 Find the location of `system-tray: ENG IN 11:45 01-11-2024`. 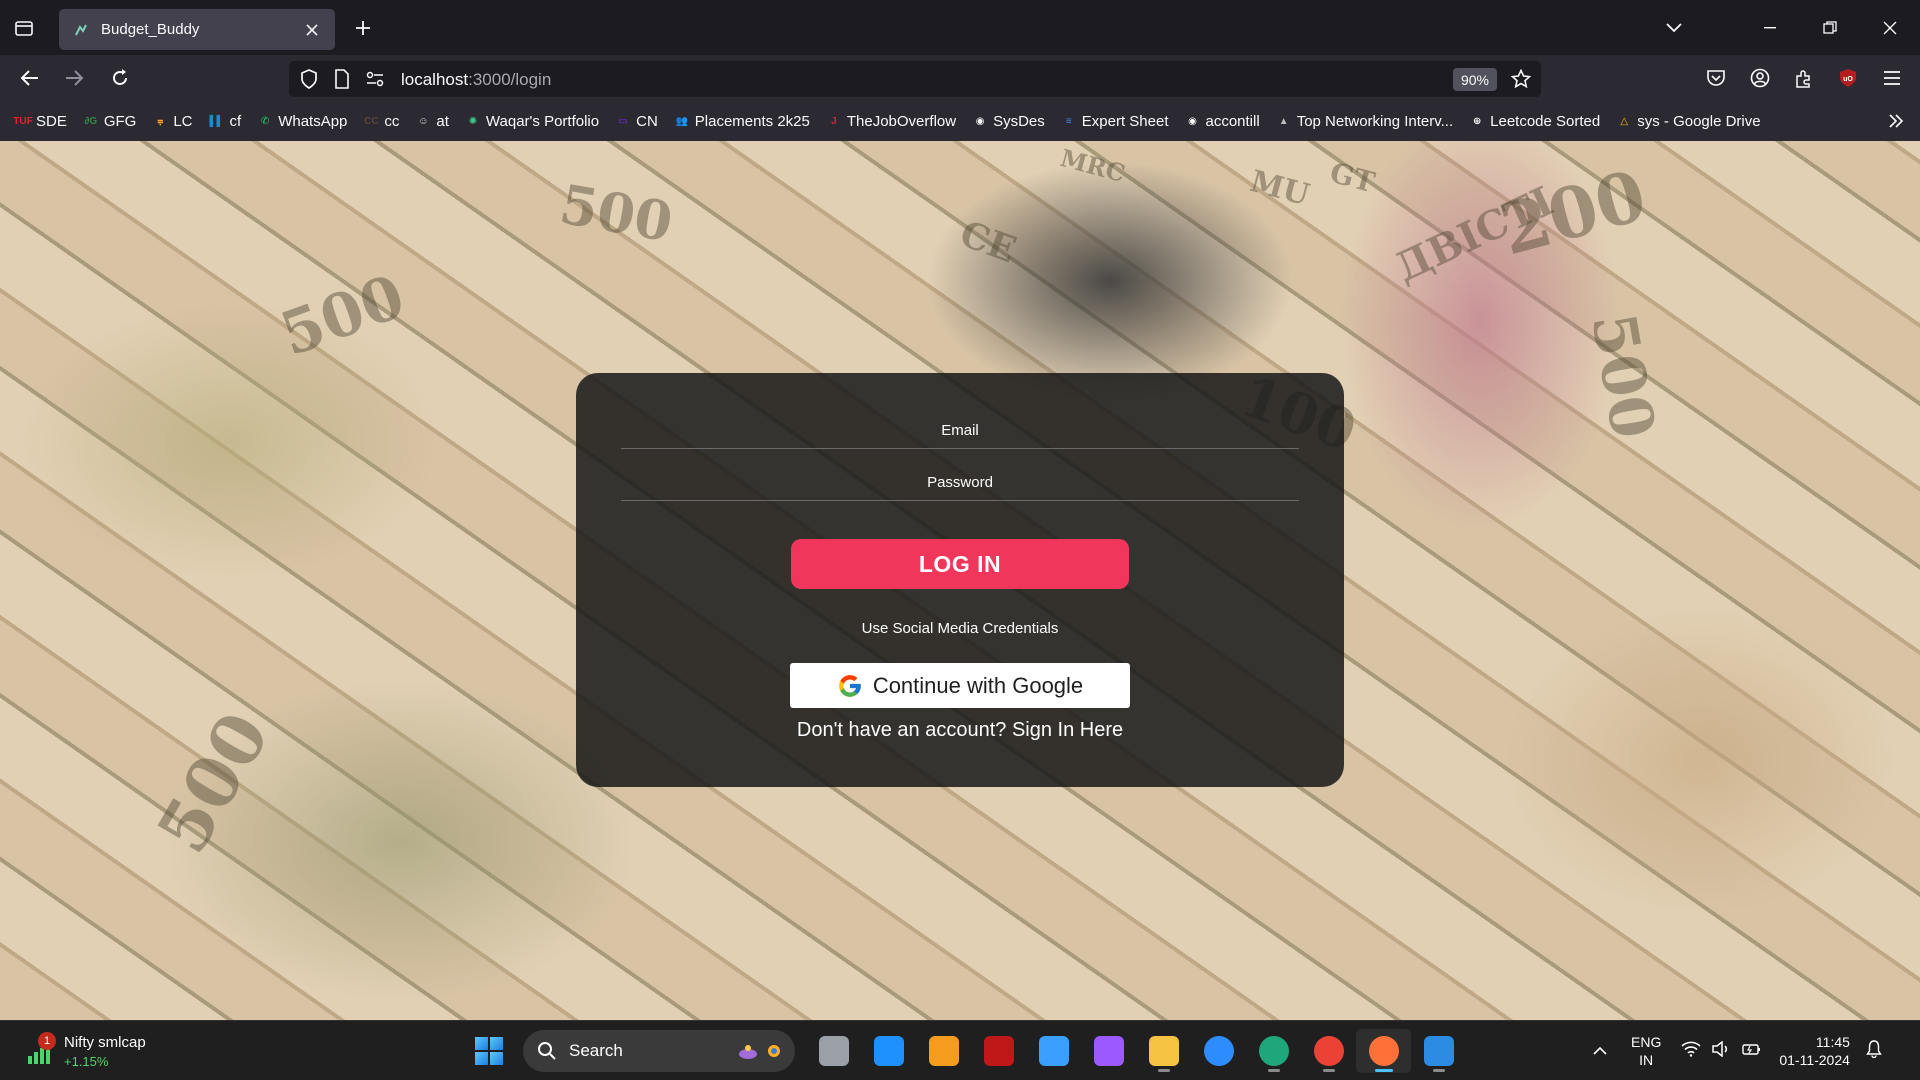

system-tray: ENG IN 11:45 01-11-2024 is located at coordinates (1733, 1051).